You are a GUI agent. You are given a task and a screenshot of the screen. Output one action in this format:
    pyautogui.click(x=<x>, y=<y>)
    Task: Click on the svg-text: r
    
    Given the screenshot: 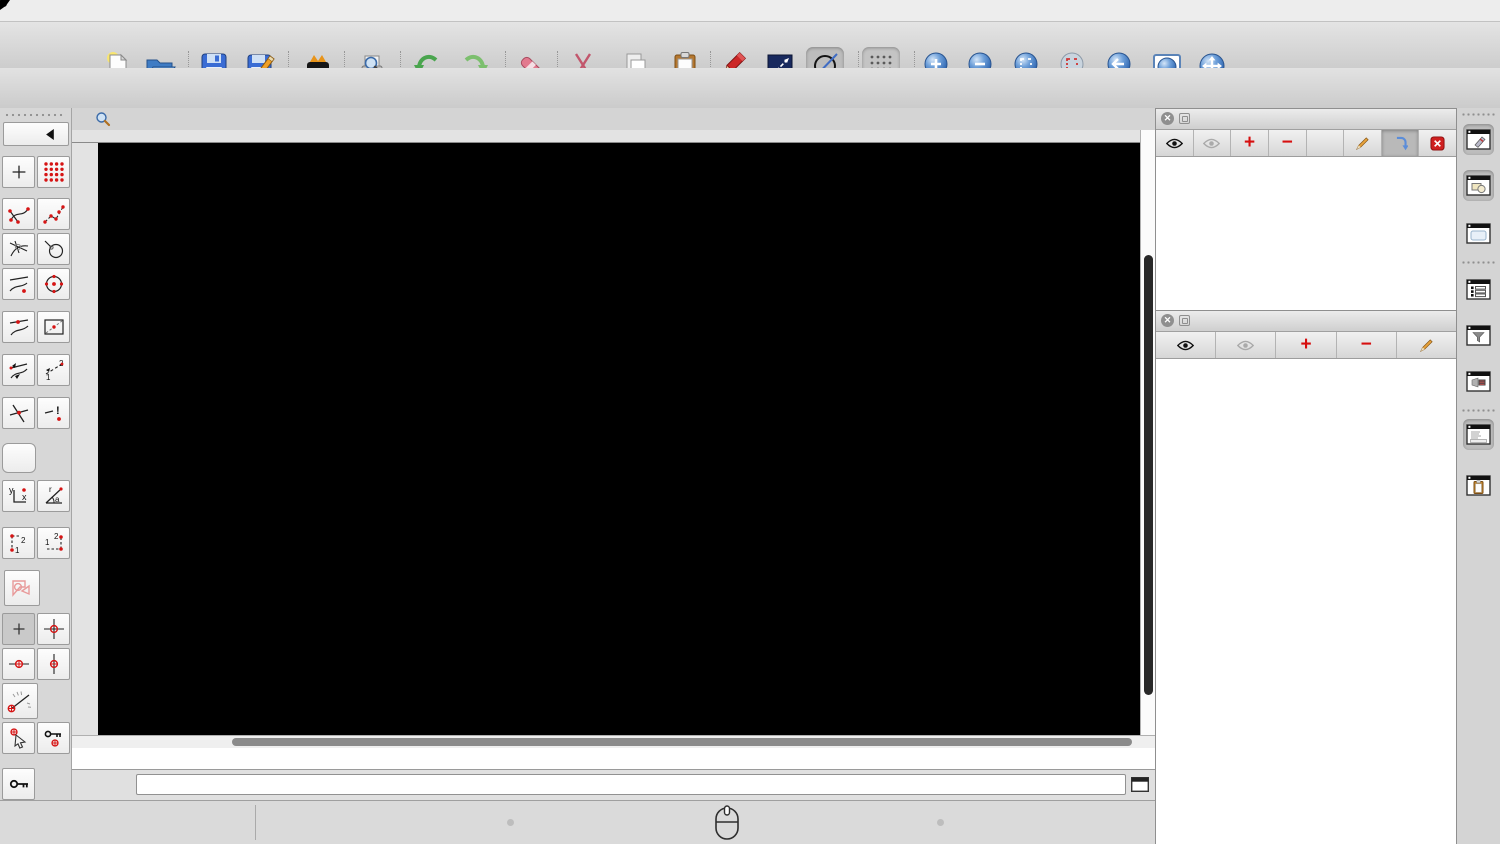 What is the action you would take?
    pyautogui.click(x=50, y=489)
    